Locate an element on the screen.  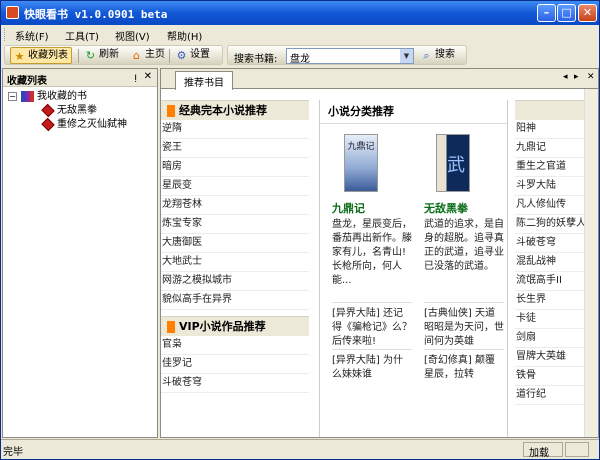
search-label: 搜索书籍: is located at coordinates (256, 59).